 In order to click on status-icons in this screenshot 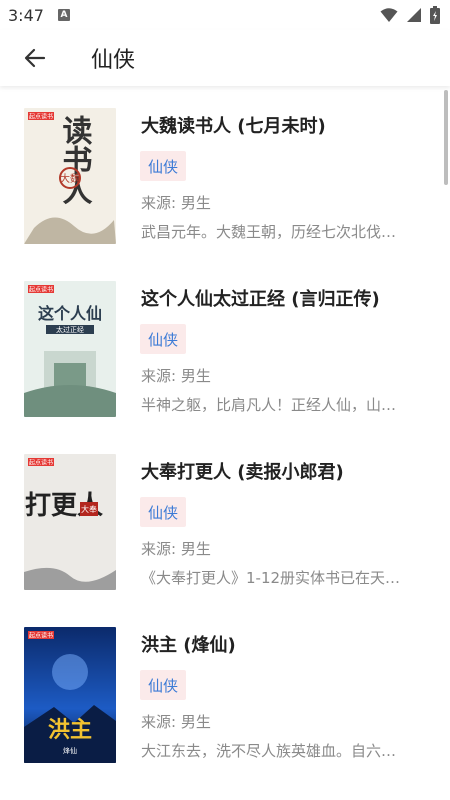, I will do `click(410, 15)`.